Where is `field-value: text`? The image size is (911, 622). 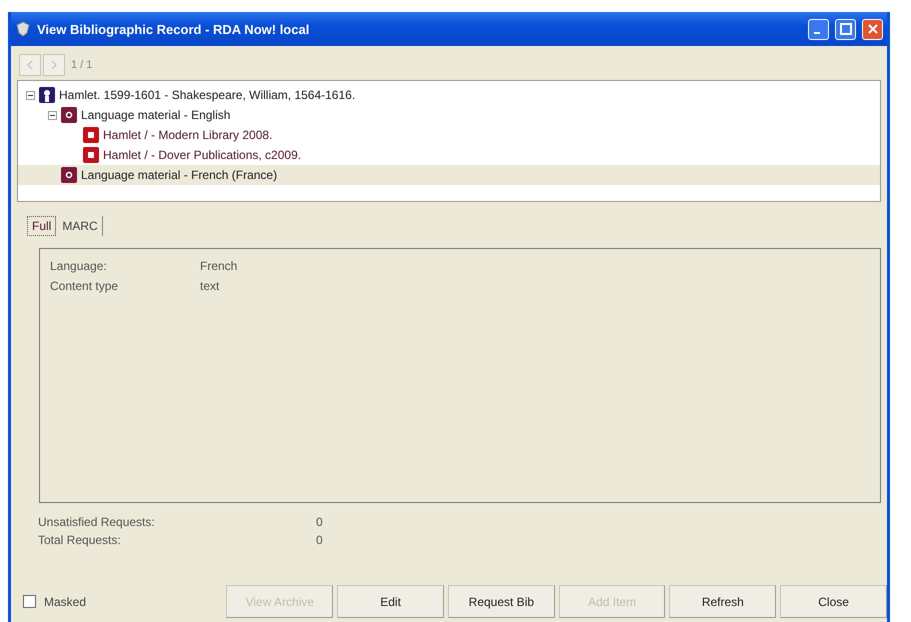 field-value: text is located at coordinates (210, 286).